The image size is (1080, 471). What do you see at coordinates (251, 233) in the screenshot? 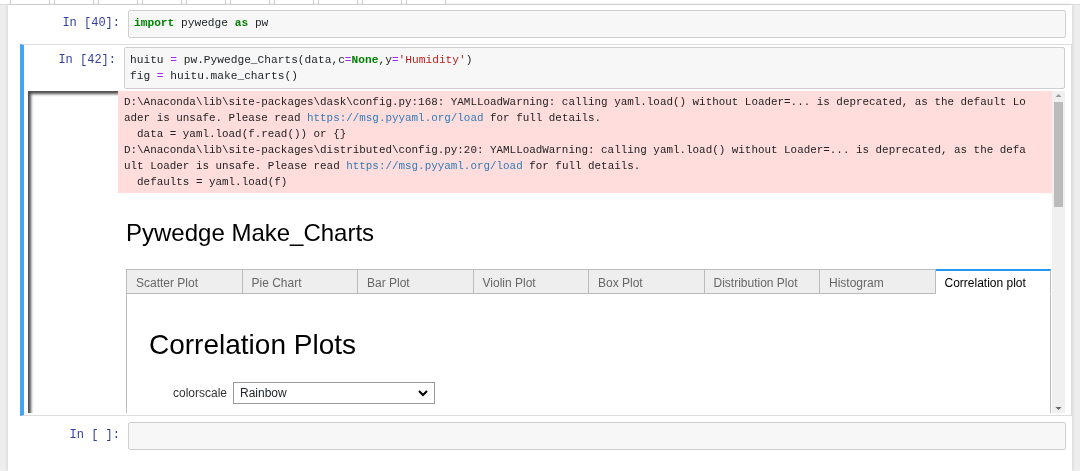
I see `widget-title: Pywedge Make_Charts` at bounding box center [251, 233].